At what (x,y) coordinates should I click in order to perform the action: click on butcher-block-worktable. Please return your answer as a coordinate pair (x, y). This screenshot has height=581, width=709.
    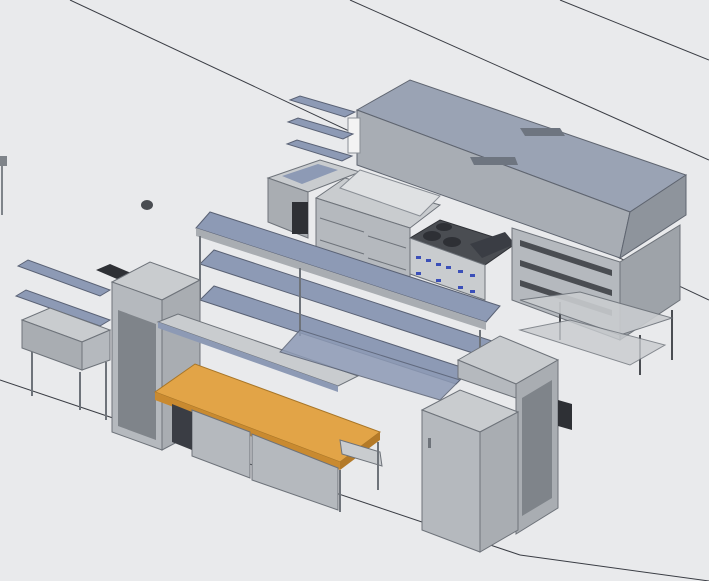
    Looking at the image, I should click on (268, 437).